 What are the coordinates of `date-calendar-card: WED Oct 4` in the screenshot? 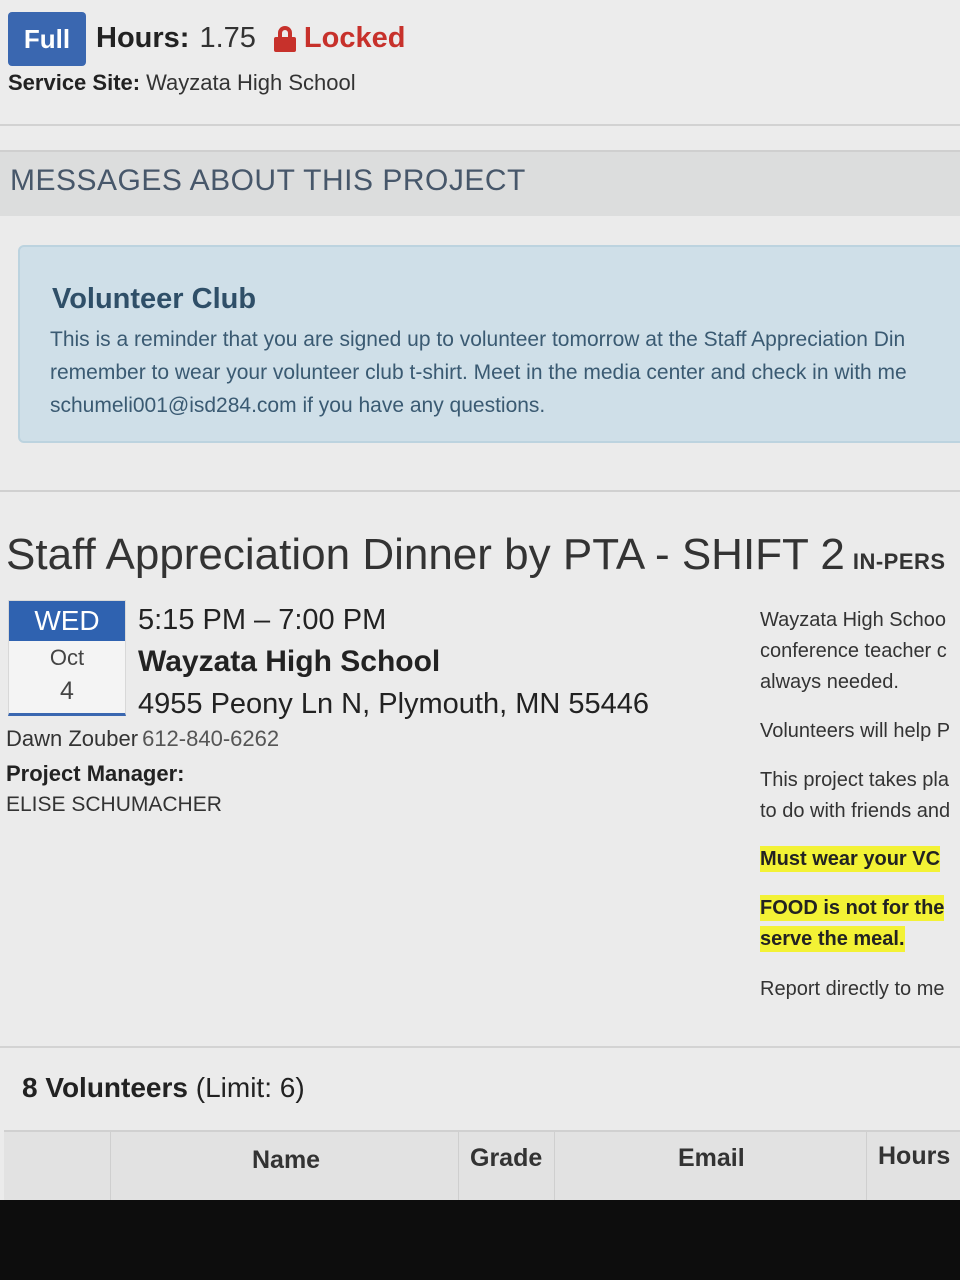 It's located at (67, 658).